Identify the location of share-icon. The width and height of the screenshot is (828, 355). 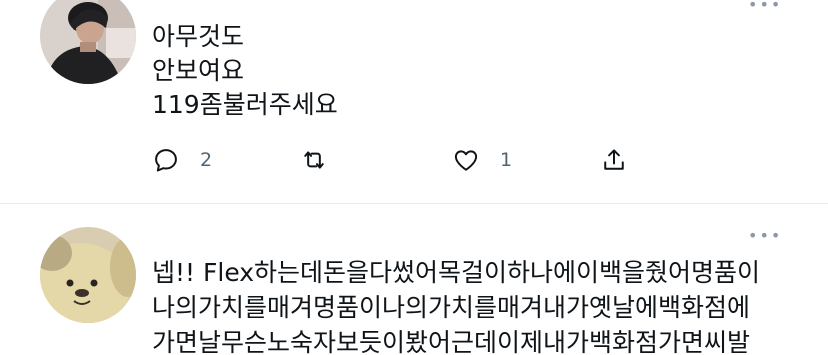
(614, 159).